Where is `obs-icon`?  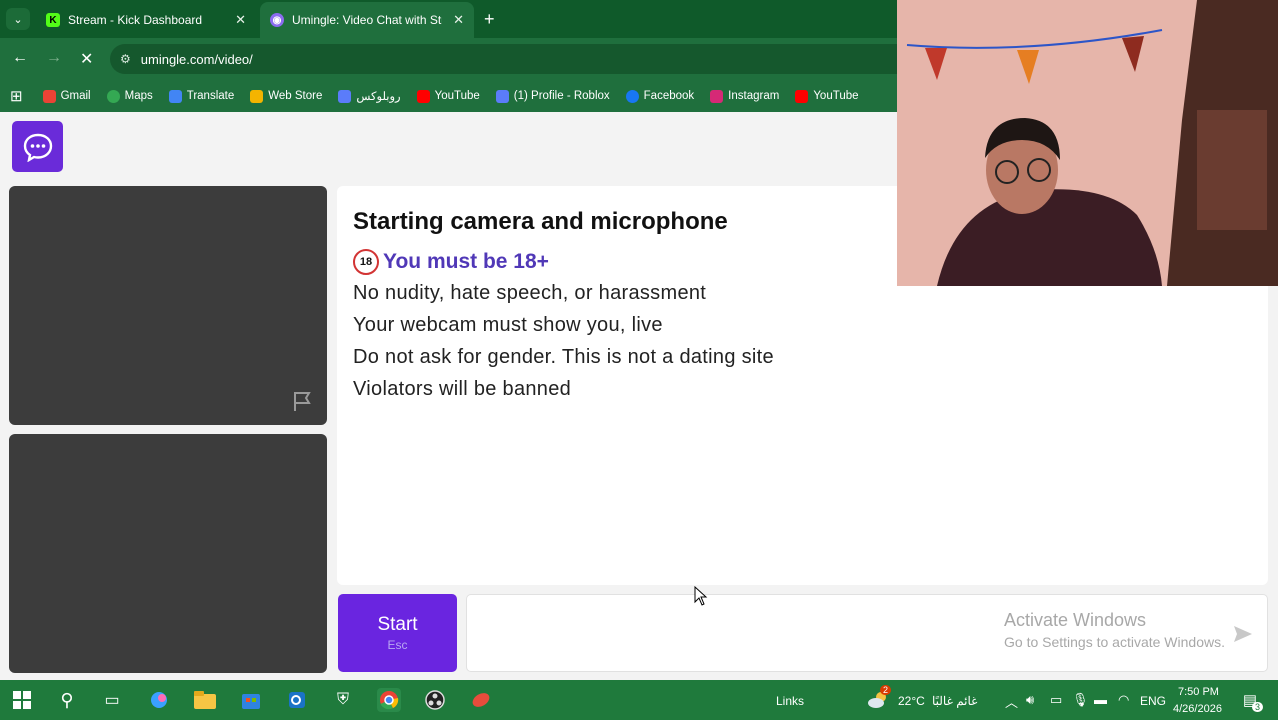
obs-icon is located at coordinates (435, 700).